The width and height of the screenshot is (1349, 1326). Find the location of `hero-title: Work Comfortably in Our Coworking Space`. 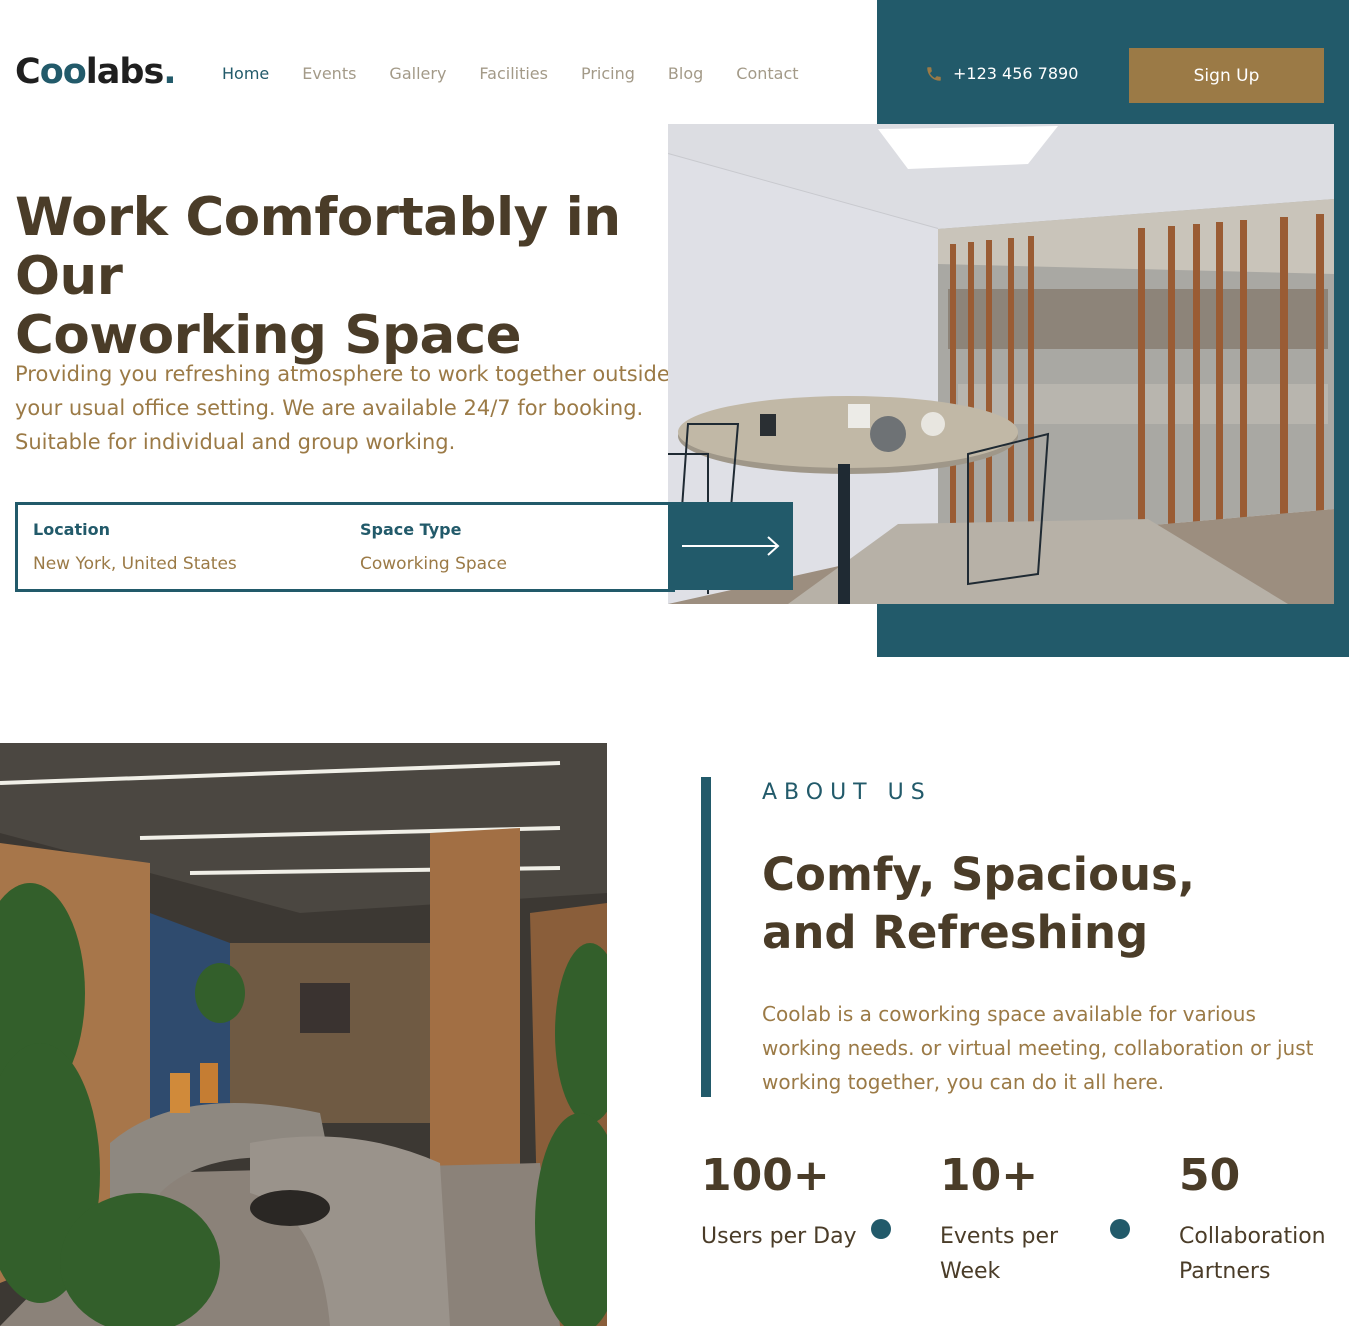

hero-title: Work Comfortably in Our Coworking Space is located at coordinates (375, 276).